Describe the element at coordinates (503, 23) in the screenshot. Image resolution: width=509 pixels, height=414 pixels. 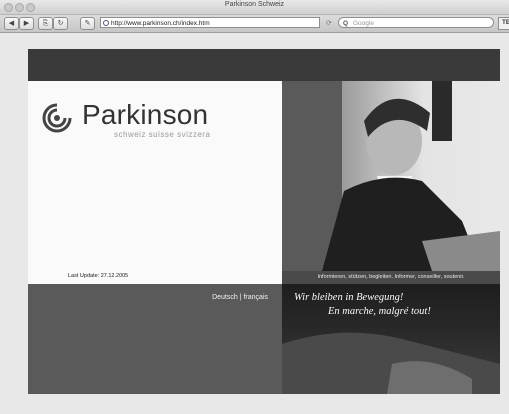
I see `te-button: TE` at that location.